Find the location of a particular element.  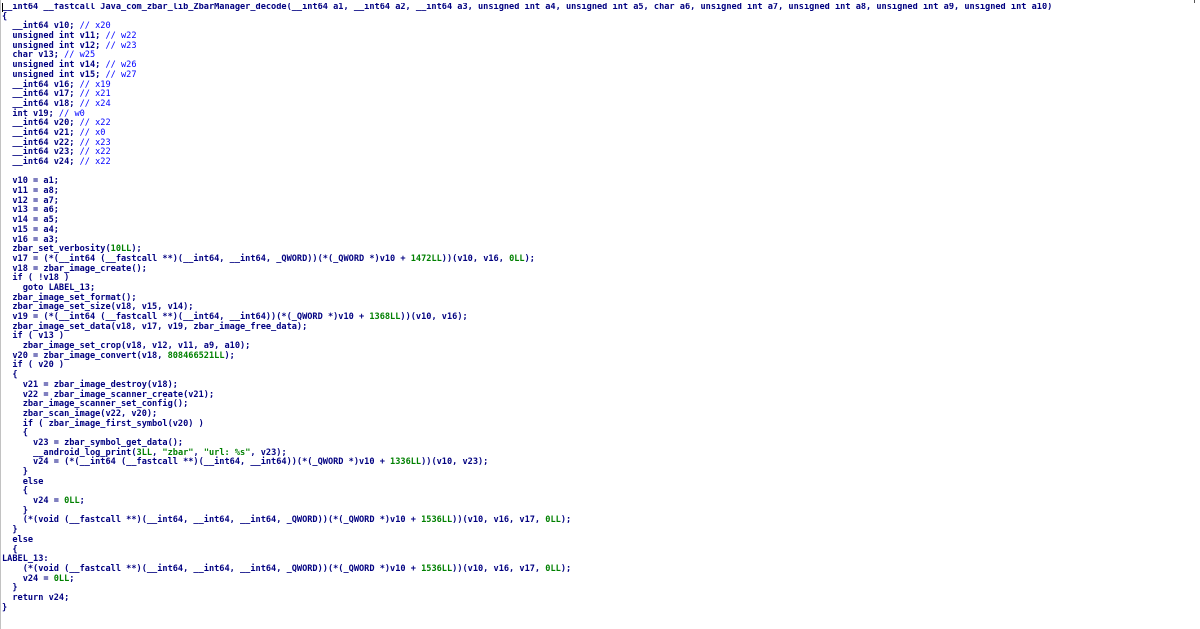

code-line: v12 = a7; is located at coordinates (600, 201).